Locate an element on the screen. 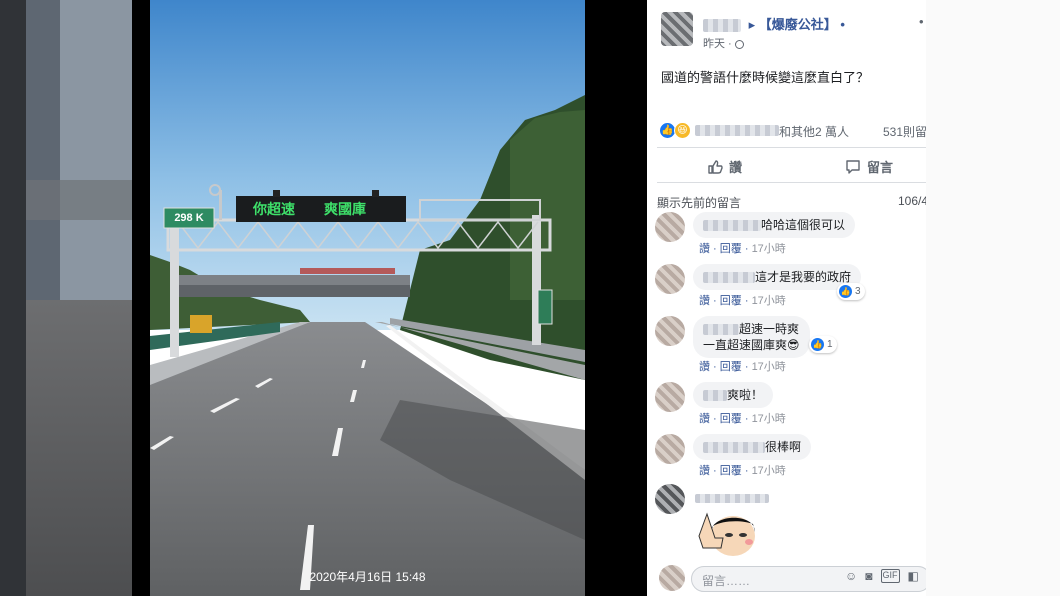  poster-name-row: ▸ 【爆廢公社】 • is located at coordinates (774, 23).